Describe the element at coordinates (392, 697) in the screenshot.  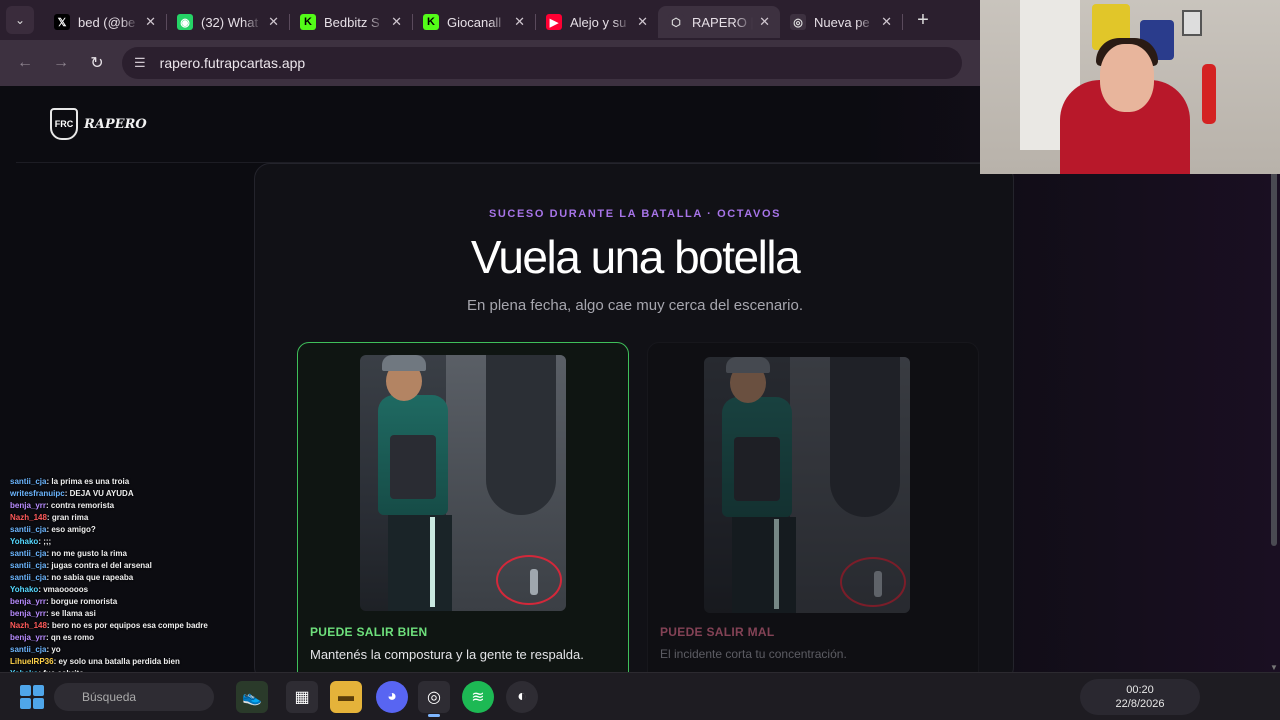
I see `discord-icon: ◕` at that location.